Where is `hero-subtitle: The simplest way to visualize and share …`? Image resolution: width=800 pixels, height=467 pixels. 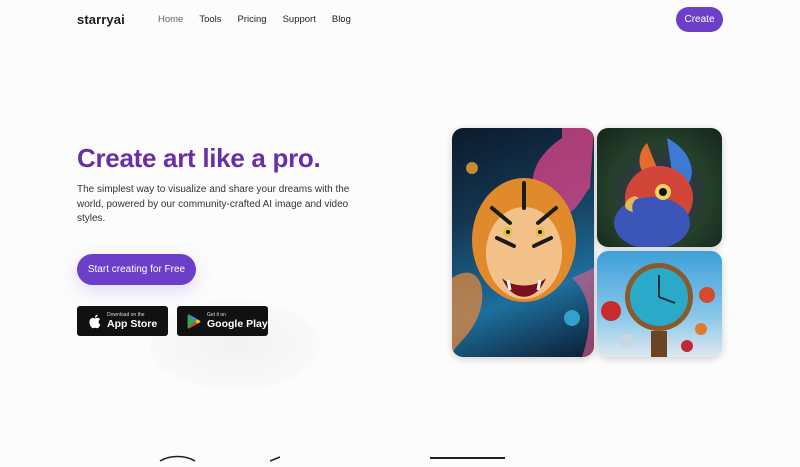 hero-subtitle: The simplest way to visualize and share … is located at coordinates (213, 204).